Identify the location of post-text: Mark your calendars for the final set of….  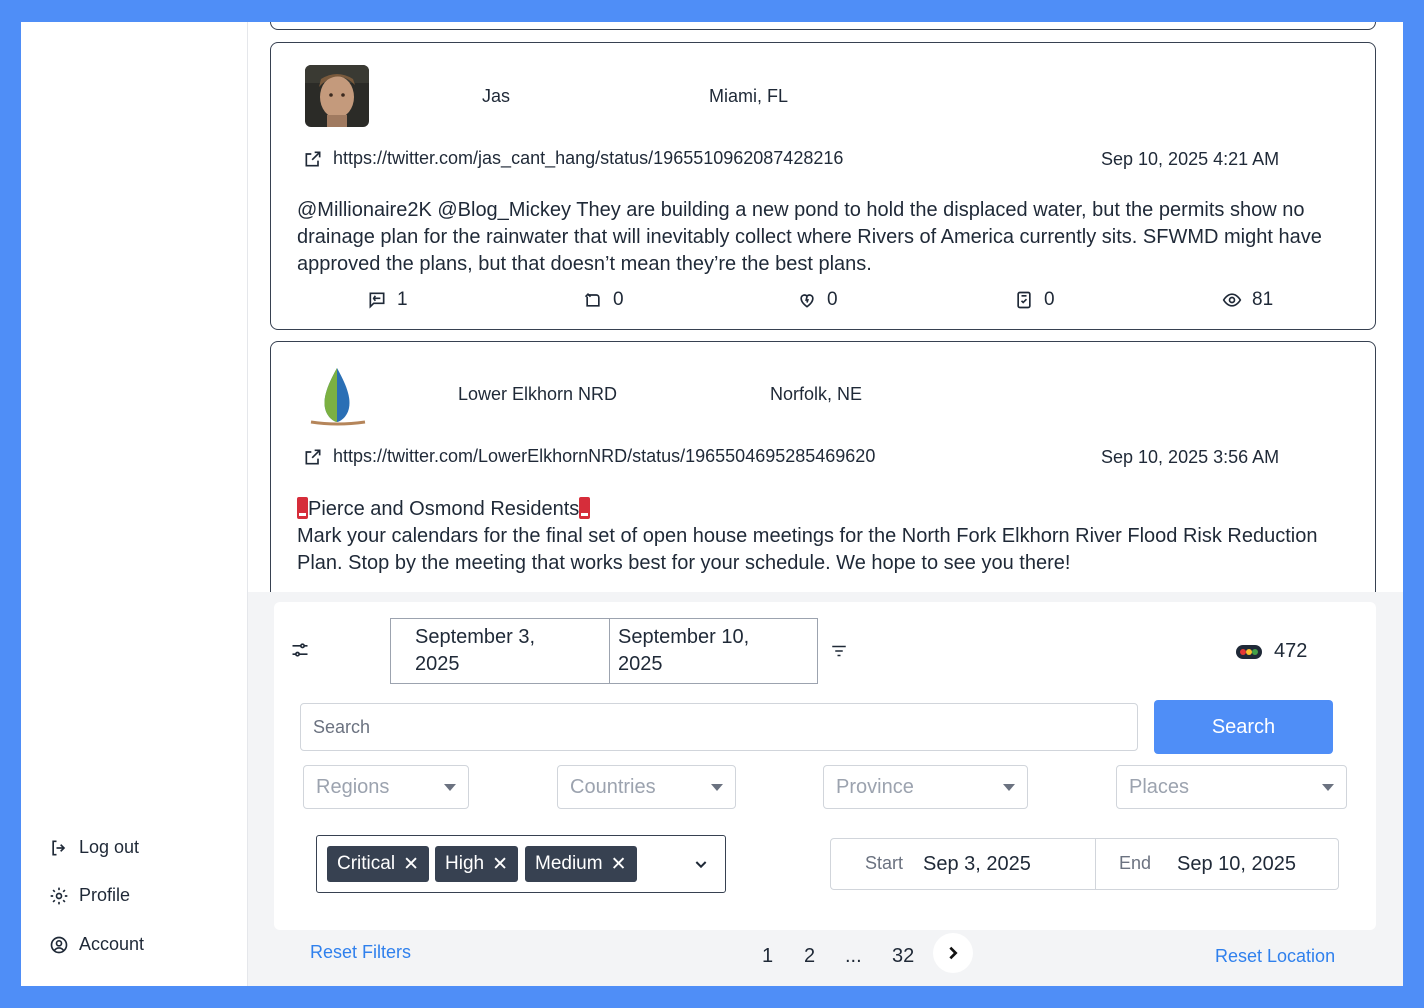
(807, 549).